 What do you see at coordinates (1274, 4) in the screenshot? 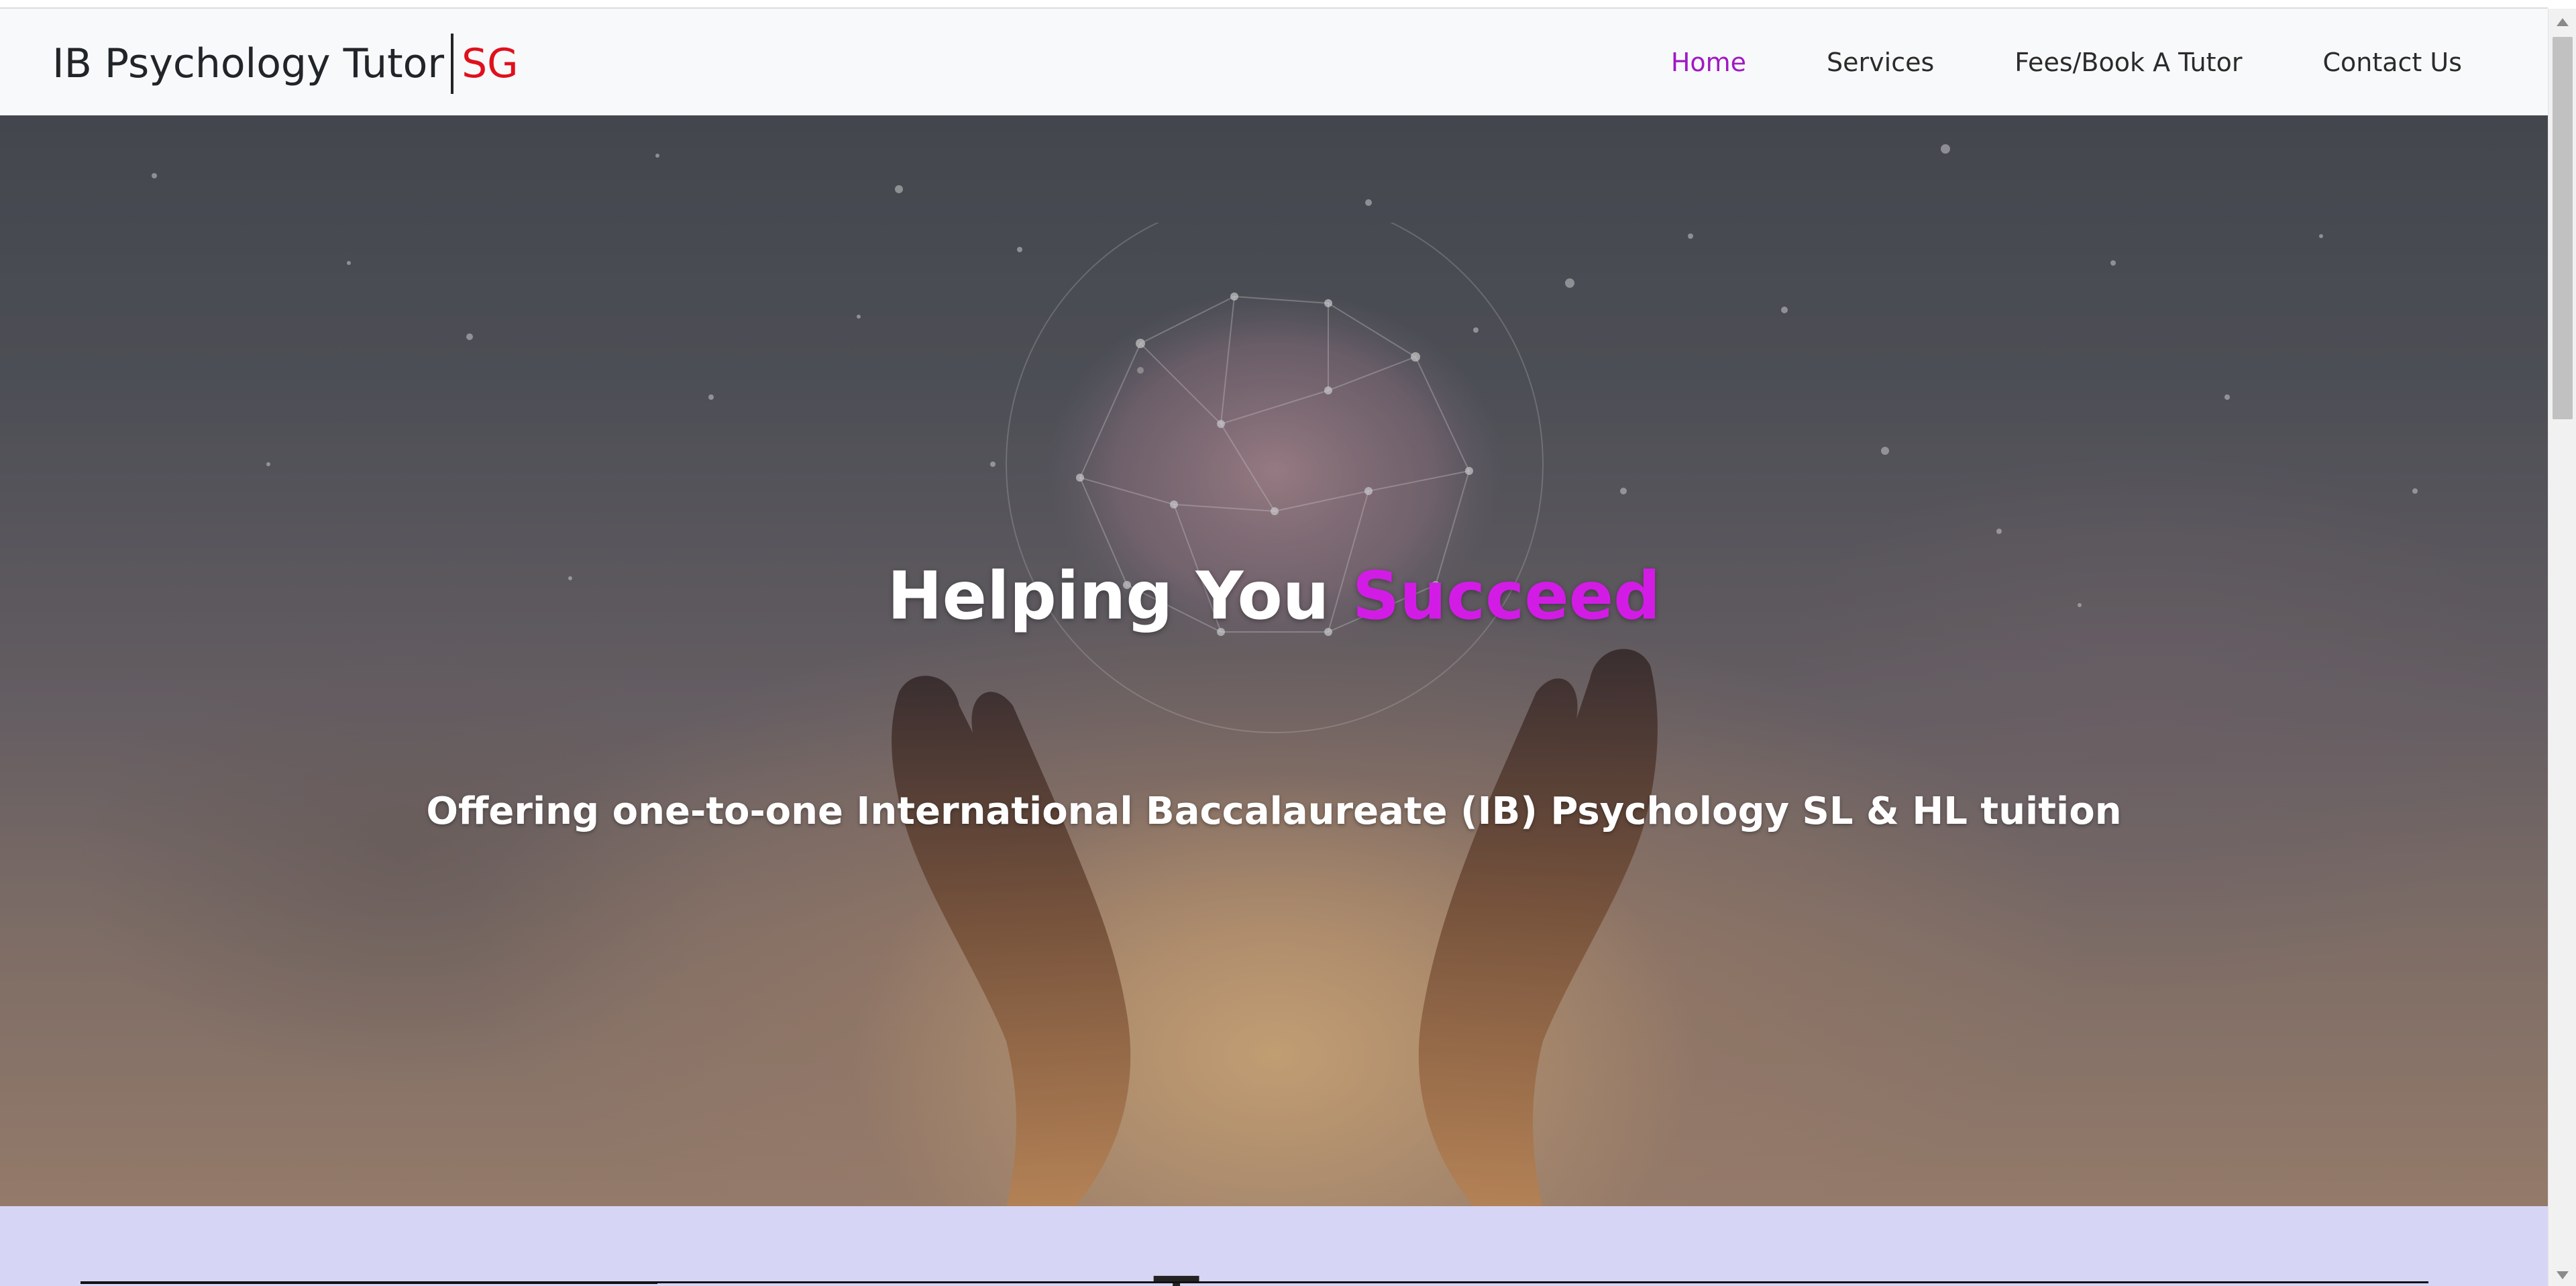
I see `window-top-border` at bounding box center [1274, 4].